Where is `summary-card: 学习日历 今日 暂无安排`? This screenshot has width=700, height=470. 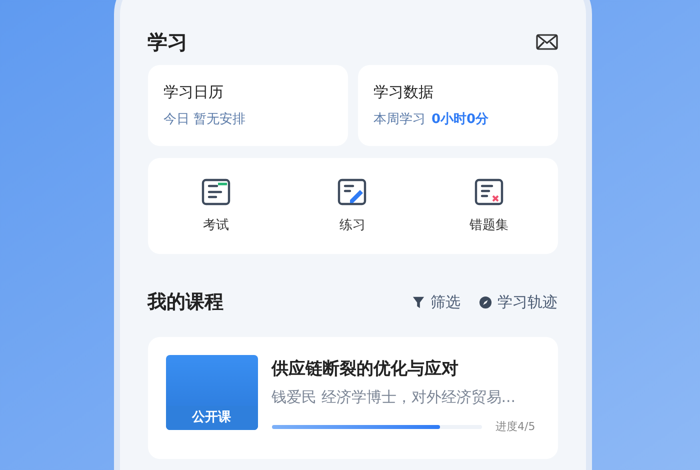 summary-card: 学习日历 今日 暂无安排 is located at coordinates (248, 105).